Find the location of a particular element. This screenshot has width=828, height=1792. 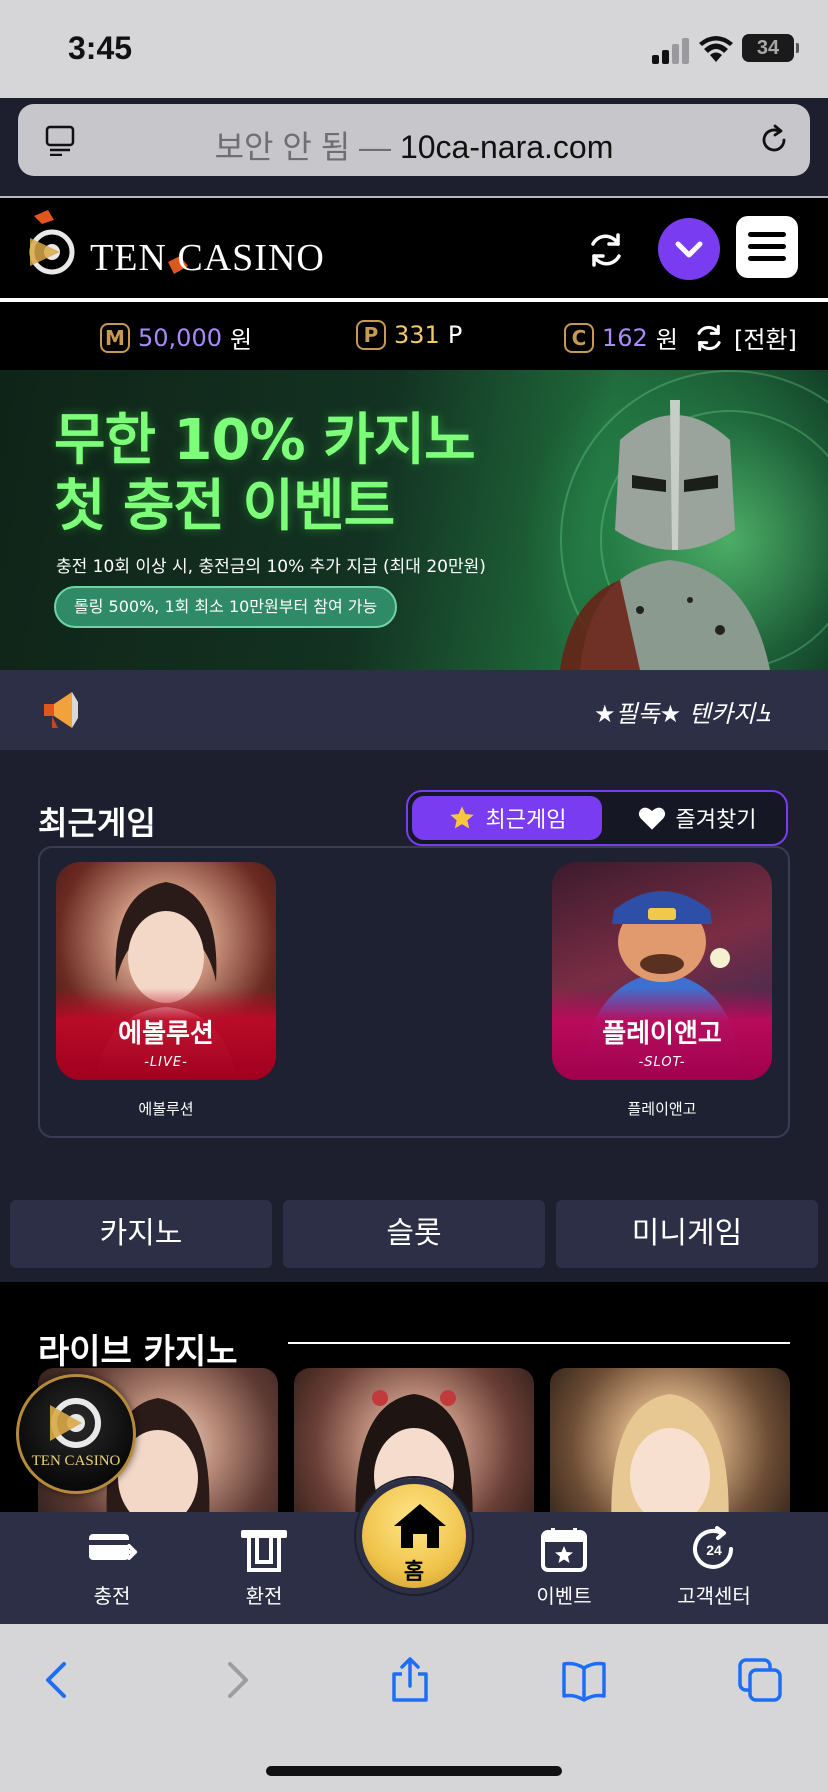

floating-logo-text: TEN CASINO is located at coordinates (76, 1461).